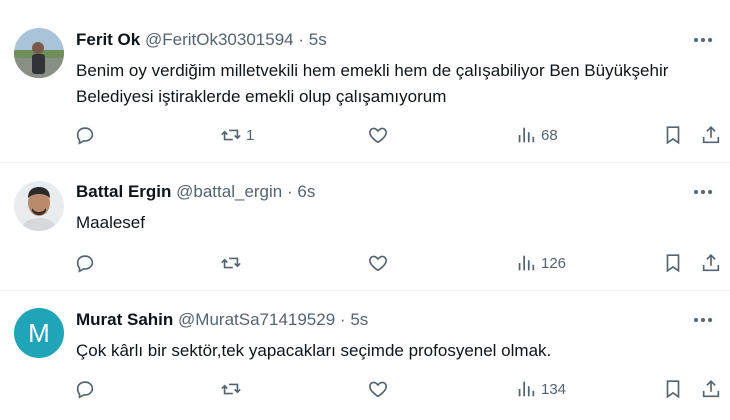 This screenshot has height=420, width=730. Describe the element at coordinates (256, 319) in the screenshot. I see `user-handle: @MuratSa71419529` at that location.